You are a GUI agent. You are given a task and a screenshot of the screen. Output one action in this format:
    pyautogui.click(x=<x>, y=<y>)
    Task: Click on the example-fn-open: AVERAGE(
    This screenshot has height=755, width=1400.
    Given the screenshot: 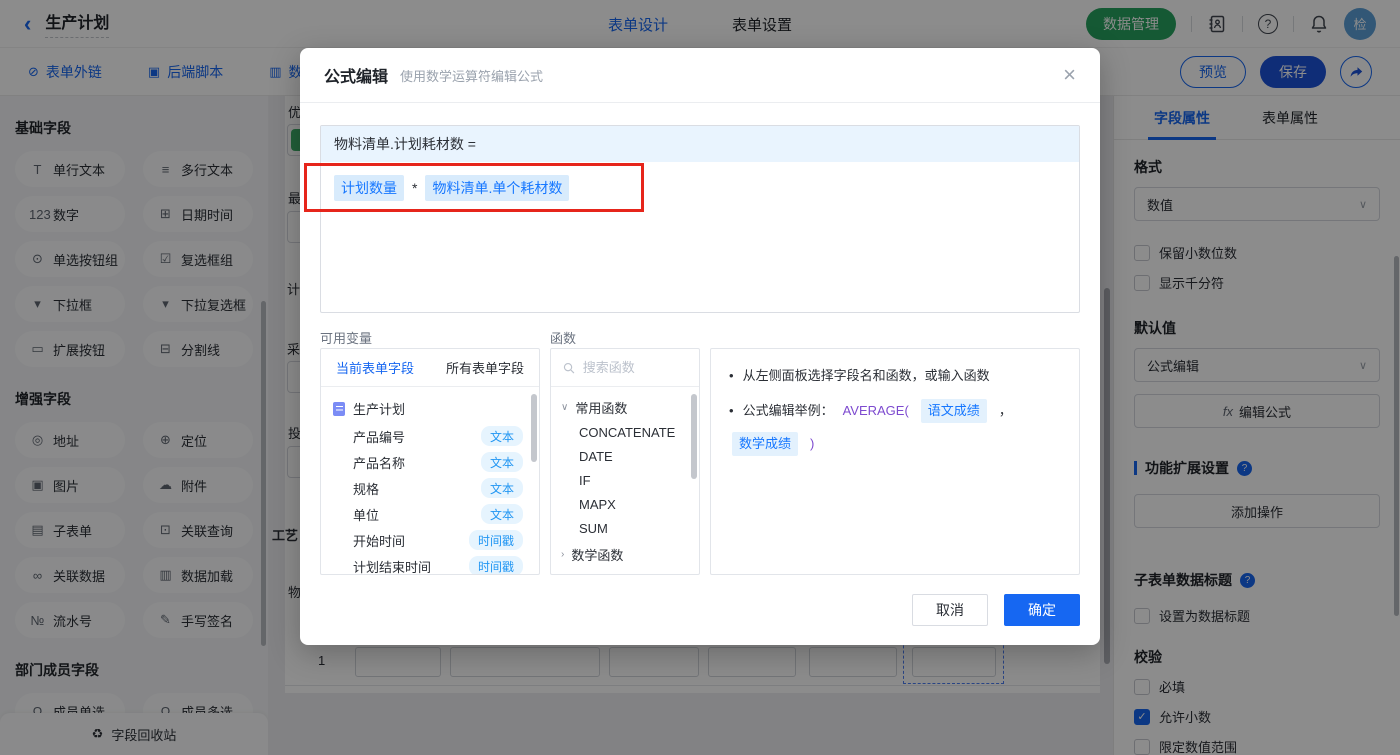 What is the action you would take?
    pyautogui.click(x=875, y=410)
    